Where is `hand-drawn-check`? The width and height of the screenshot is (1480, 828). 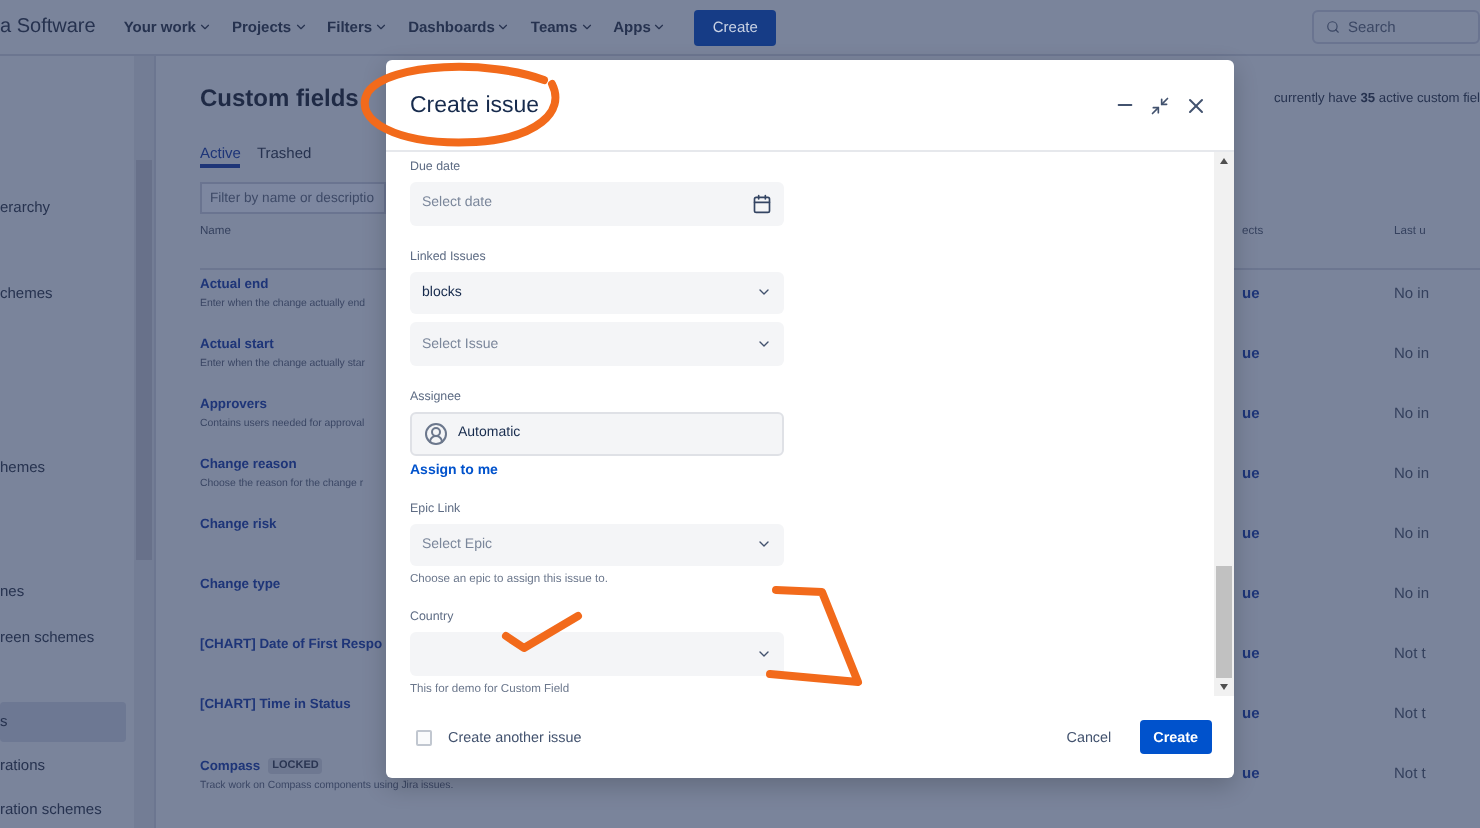
hand-drawn-check is located at coordinates (542, 632).